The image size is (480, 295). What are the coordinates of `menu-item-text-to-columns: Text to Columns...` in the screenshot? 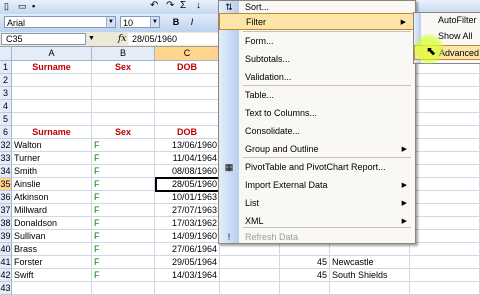 It's located at (317, 113).